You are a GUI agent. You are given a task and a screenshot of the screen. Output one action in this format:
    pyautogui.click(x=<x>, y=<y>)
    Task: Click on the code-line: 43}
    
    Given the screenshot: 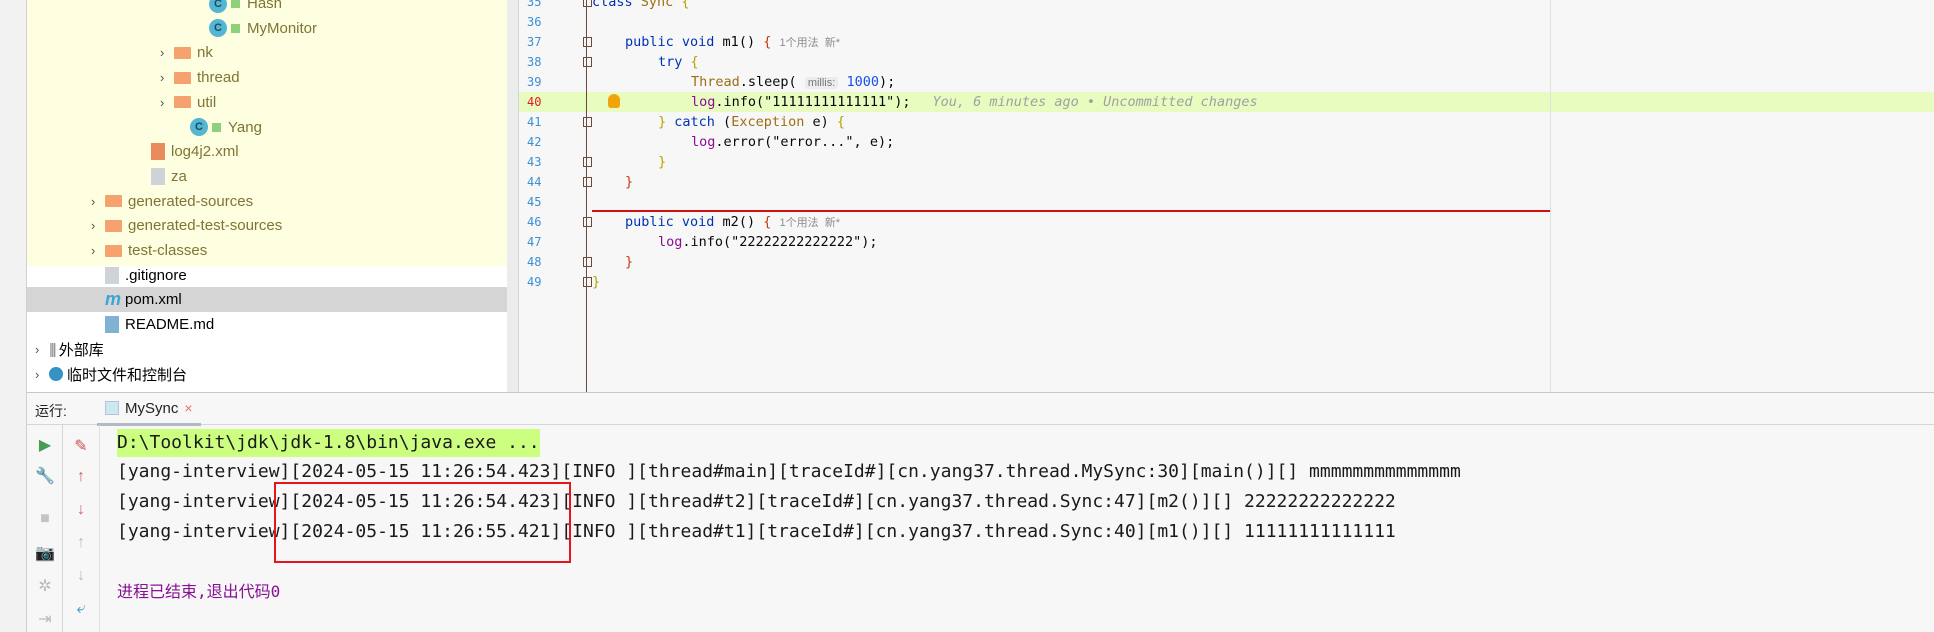 What is the action you would take?
    pyautogui.click(x=1226, y=162)
    